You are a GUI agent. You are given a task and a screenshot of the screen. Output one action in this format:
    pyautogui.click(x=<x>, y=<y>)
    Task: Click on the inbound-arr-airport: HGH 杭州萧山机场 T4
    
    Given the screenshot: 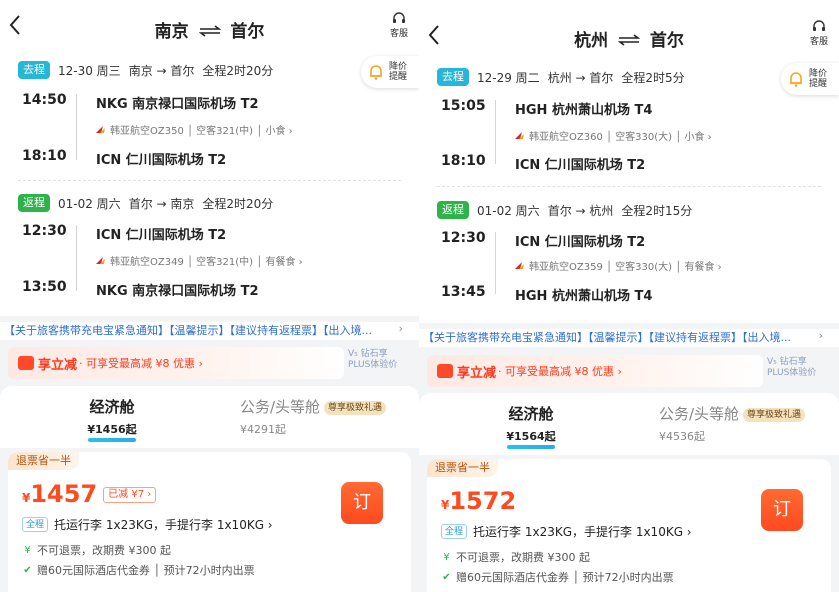 What is the action you would take?
    pyautogui.click(x=584, y=296)
    